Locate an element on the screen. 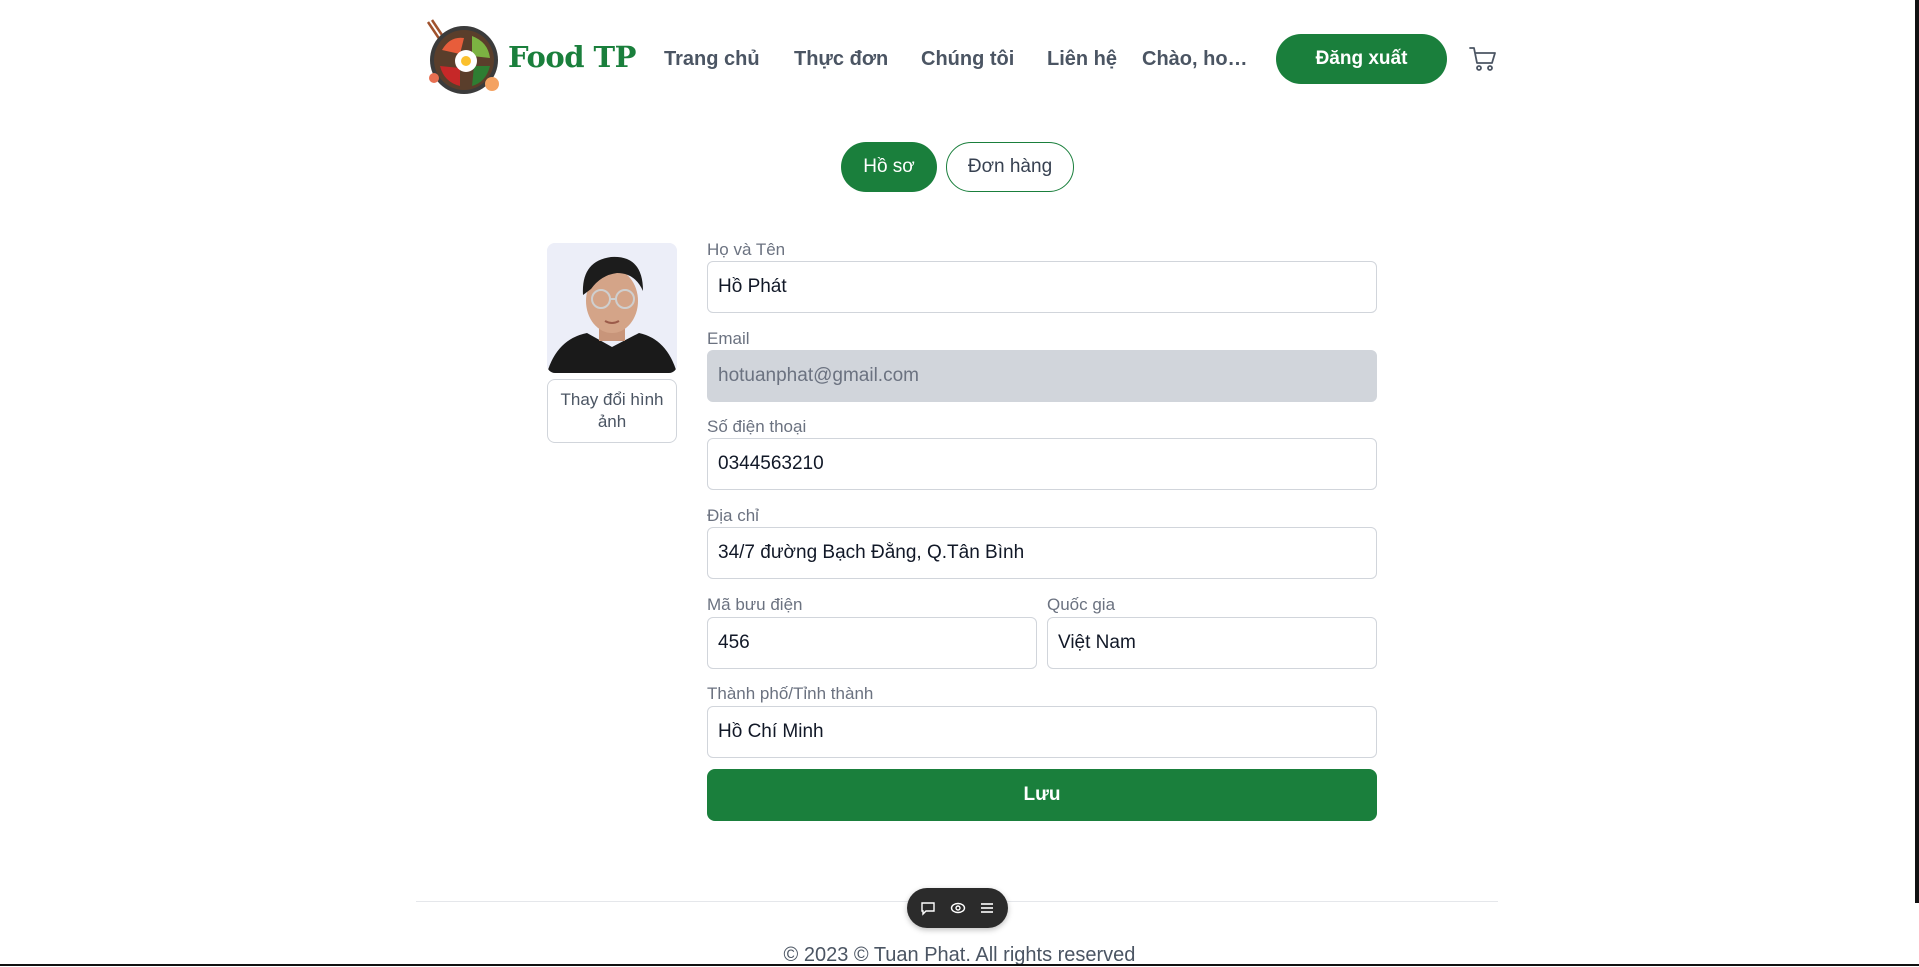 Image resolution: width=1919 pixels, height=967 pixels. nav-home: Trang chủ is located at coordinates (712, 59).